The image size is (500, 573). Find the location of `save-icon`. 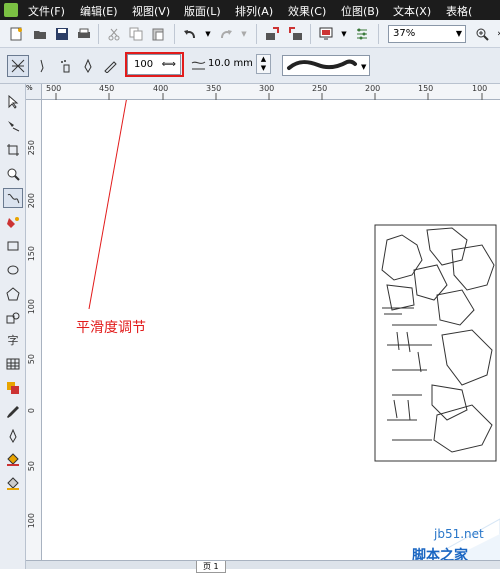

save-icon is located at coordinates (62, 34).